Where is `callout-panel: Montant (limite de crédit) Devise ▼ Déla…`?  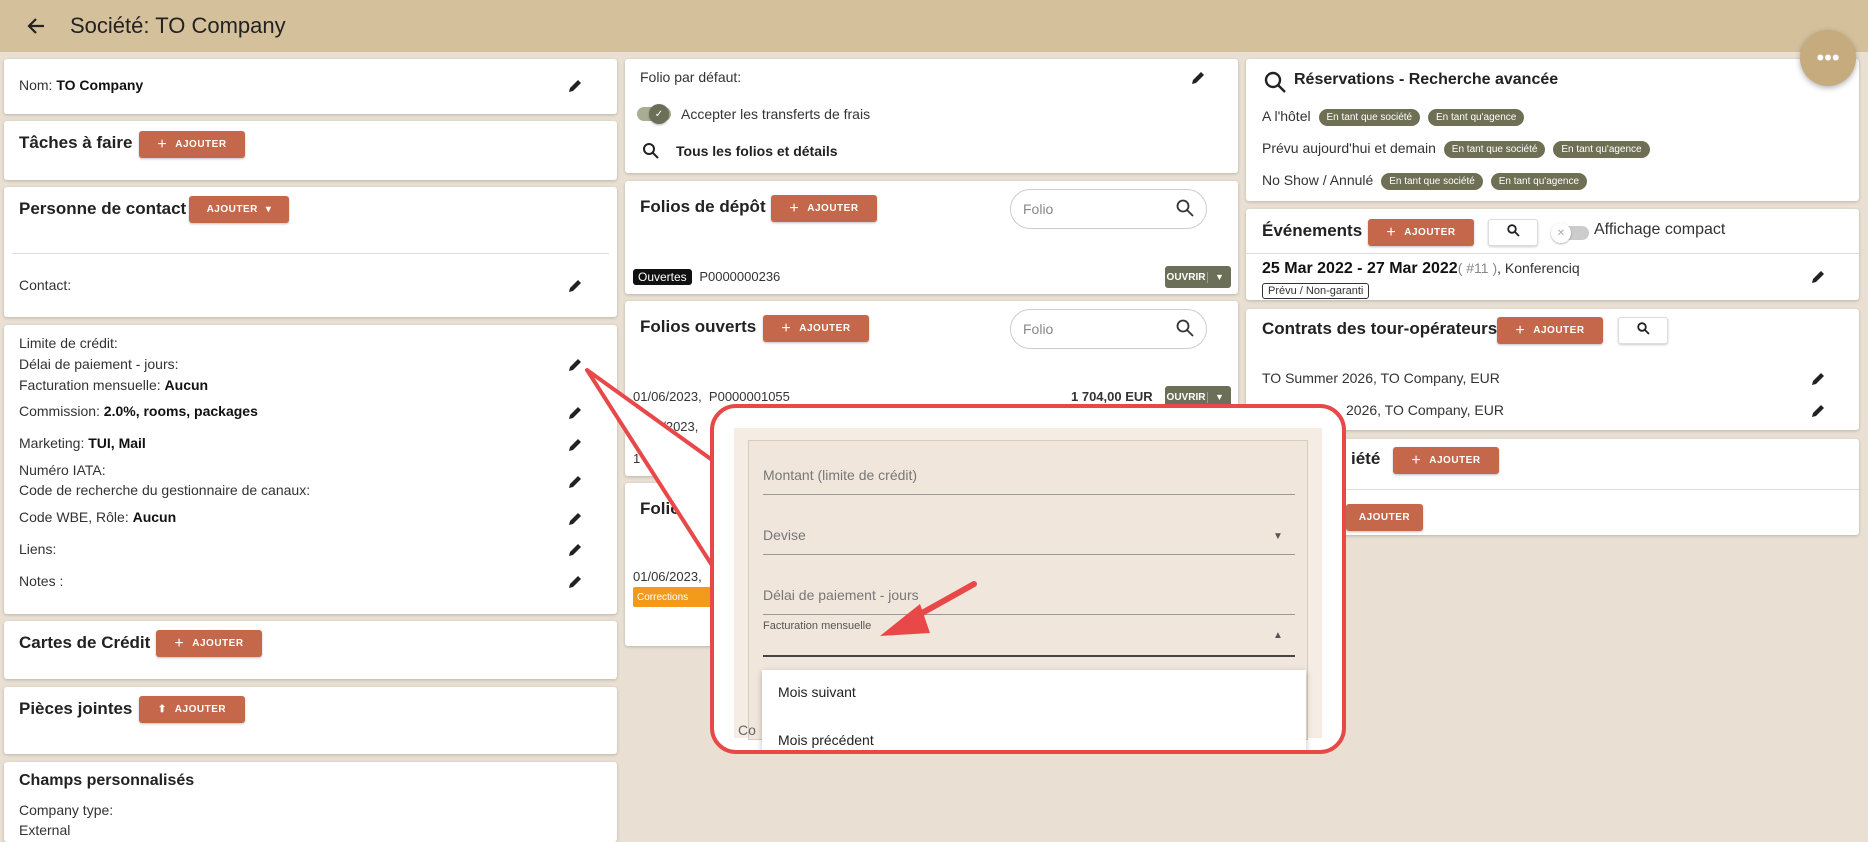 callout-panel: Montant (limite de crédit) Devise ▼ Déla… is located at coordinates (1028, 589).